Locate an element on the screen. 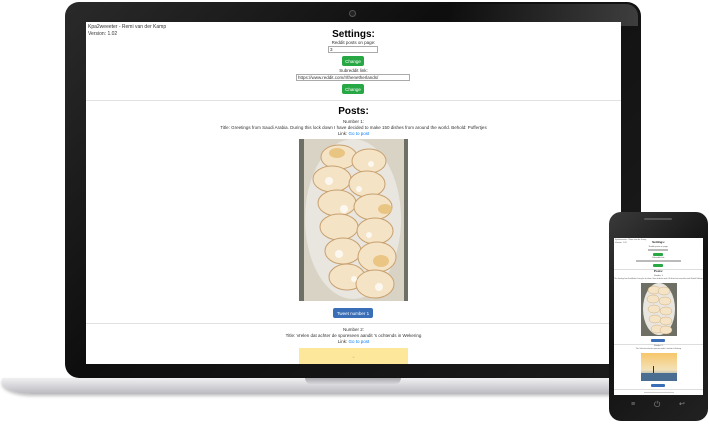 The height and width of the screenshot is (426, 709). subreddit-input: https://www.reddit.com/r/thenetherlands/ is located at coordinates (353, 77).